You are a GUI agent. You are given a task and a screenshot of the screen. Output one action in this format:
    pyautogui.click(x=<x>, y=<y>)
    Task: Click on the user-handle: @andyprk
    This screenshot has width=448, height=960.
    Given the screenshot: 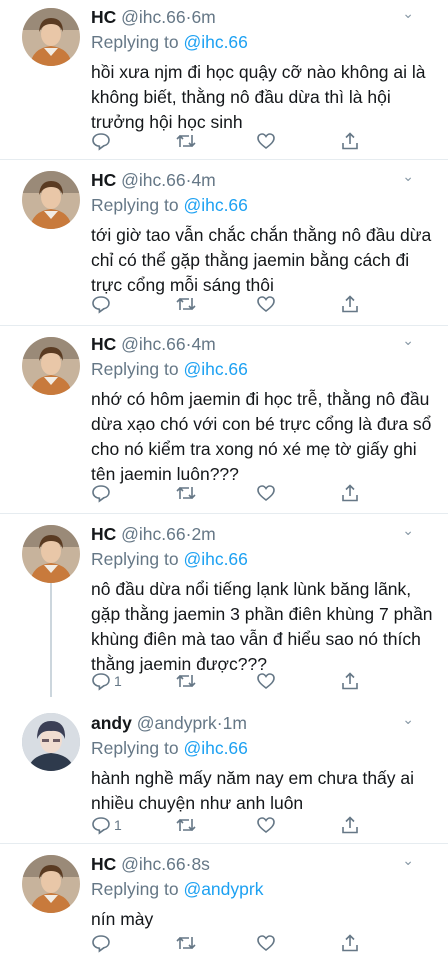 What is the action you would take?
    pyautogui.click(x=177, y=723)
    